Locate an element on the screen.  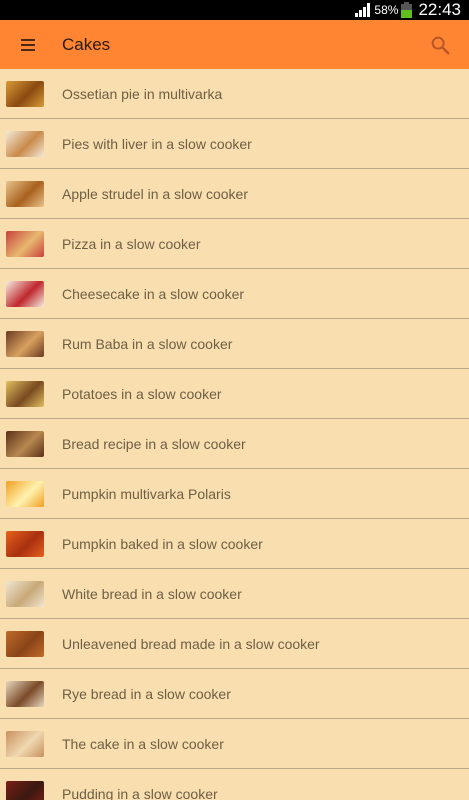
clock: 22:43 is located at coordinates (439, 9).